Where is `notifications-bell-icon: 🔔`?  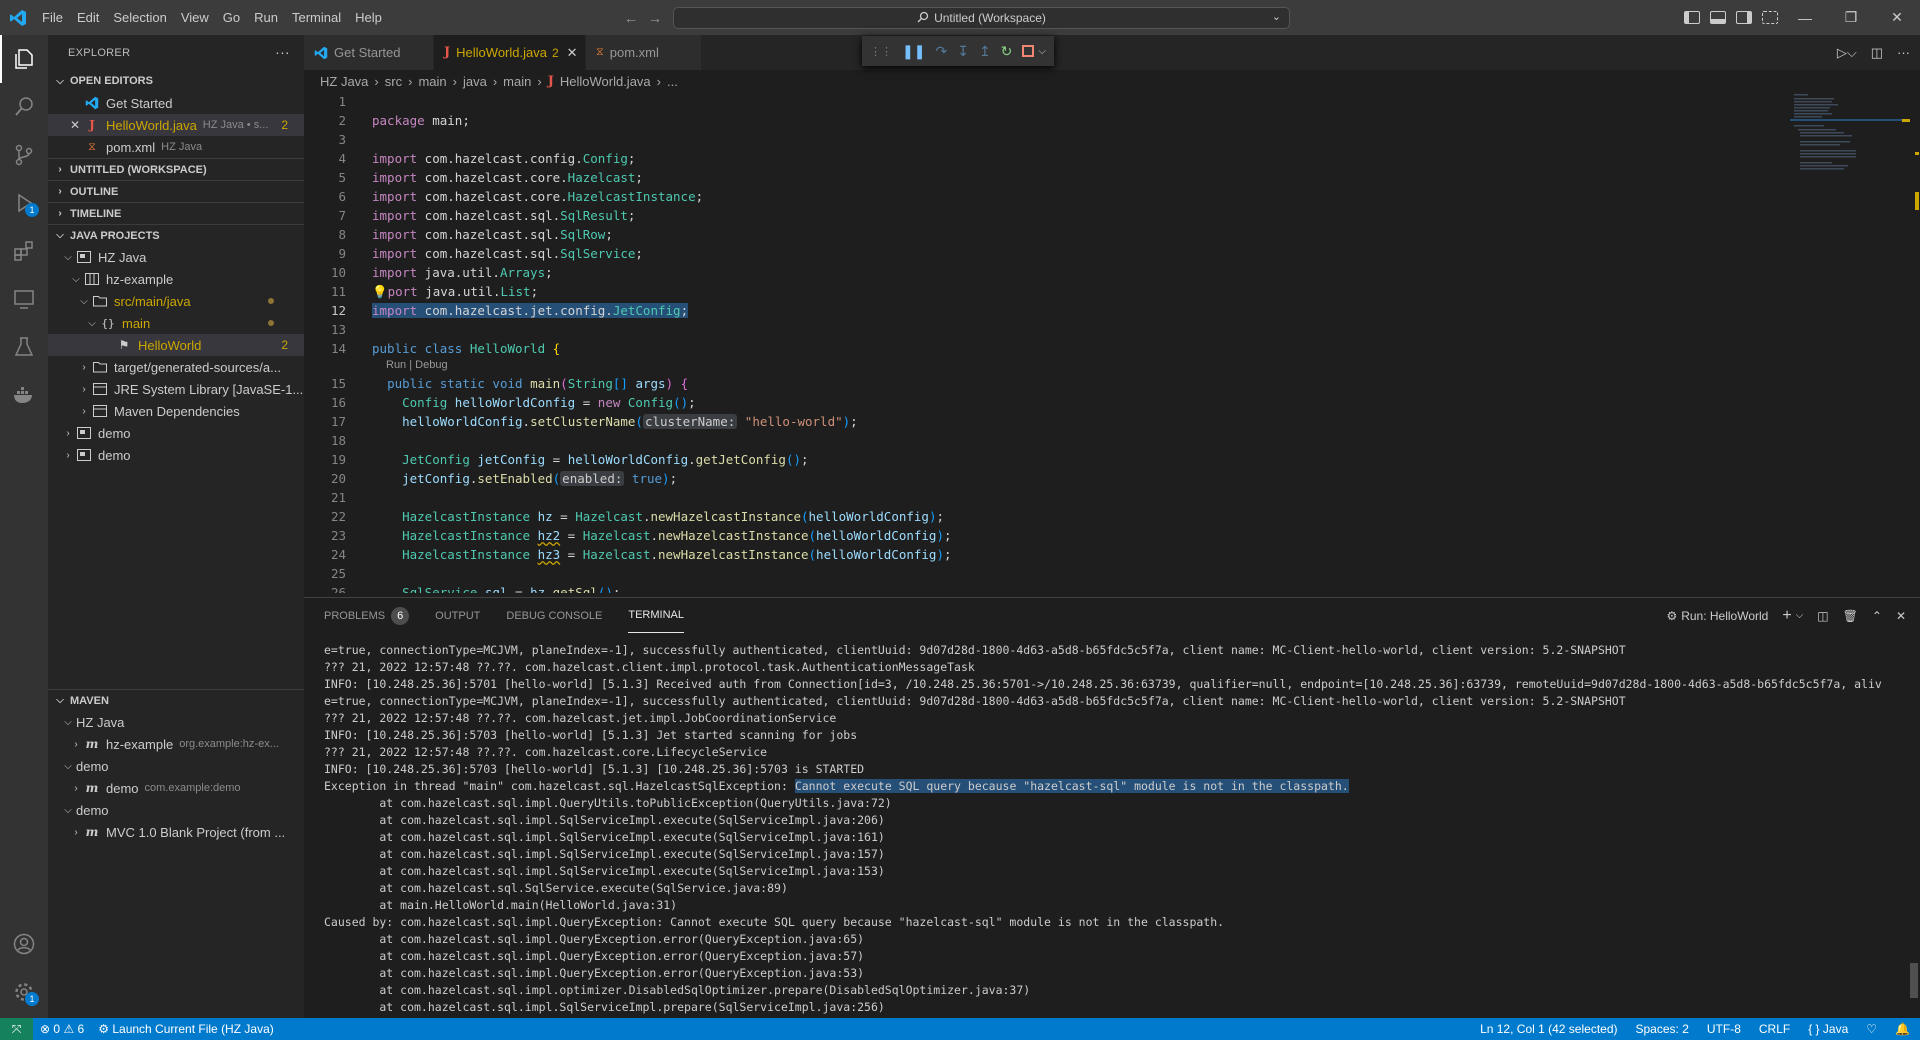 notifications-bell-icon: 🔔 is located at coordinates (1902, 1029).